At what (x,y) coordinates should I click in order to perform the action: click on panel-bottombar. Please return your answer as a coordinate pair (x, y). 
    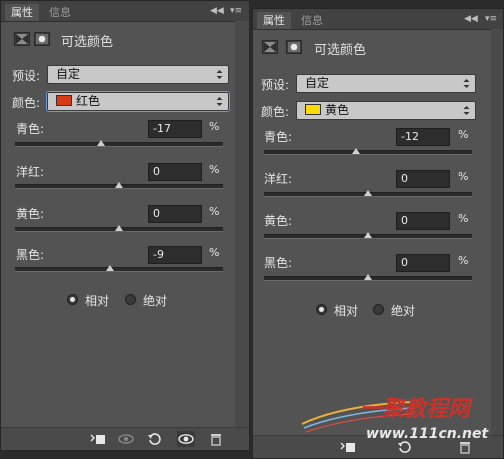
    Looking at the image, I should click on (125, 438).